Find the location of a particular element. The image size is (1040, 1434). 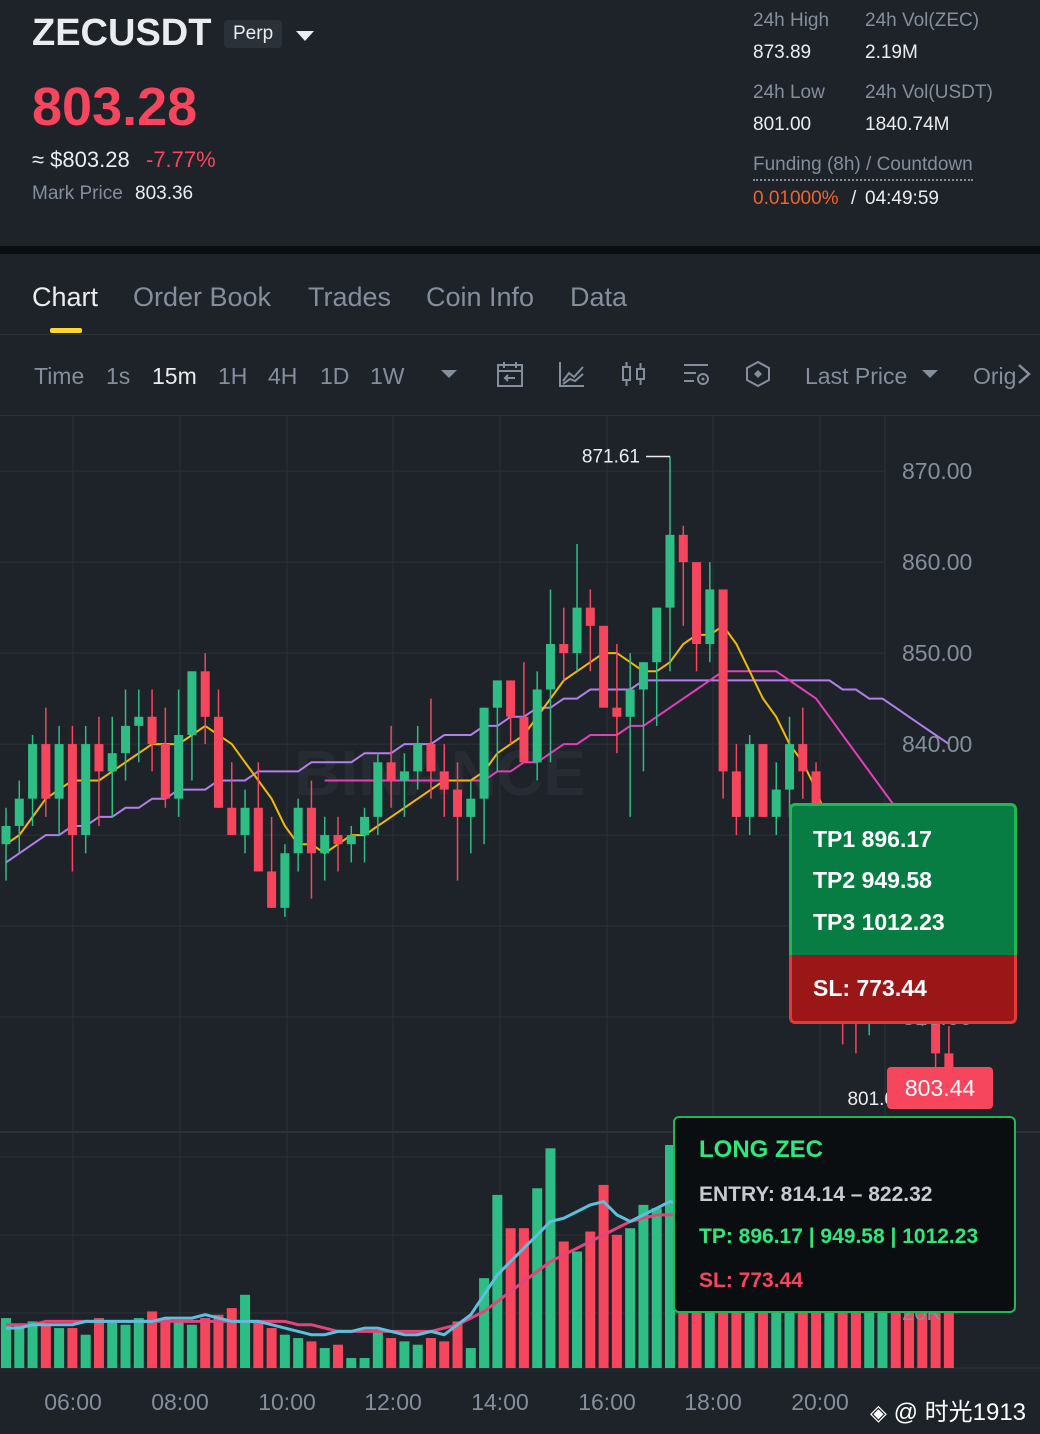

tp2-label: TP2 949.58 is located at coordinates (872, 880).